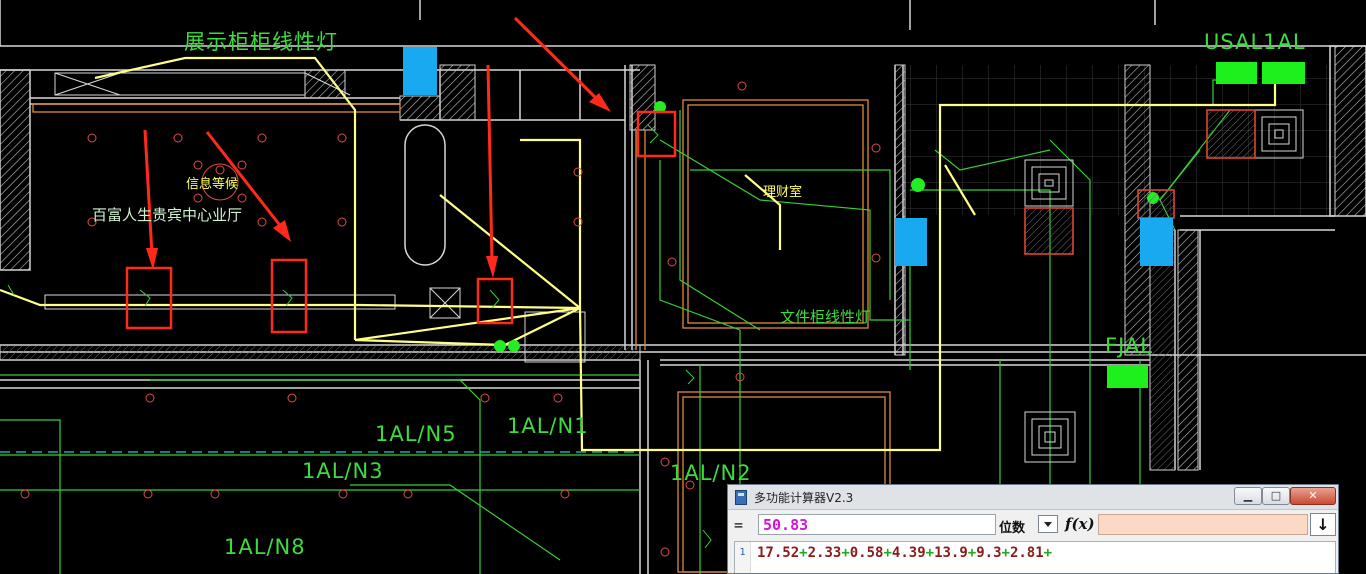  I want to click on expression-term: 2.81, so click(1026, 553).